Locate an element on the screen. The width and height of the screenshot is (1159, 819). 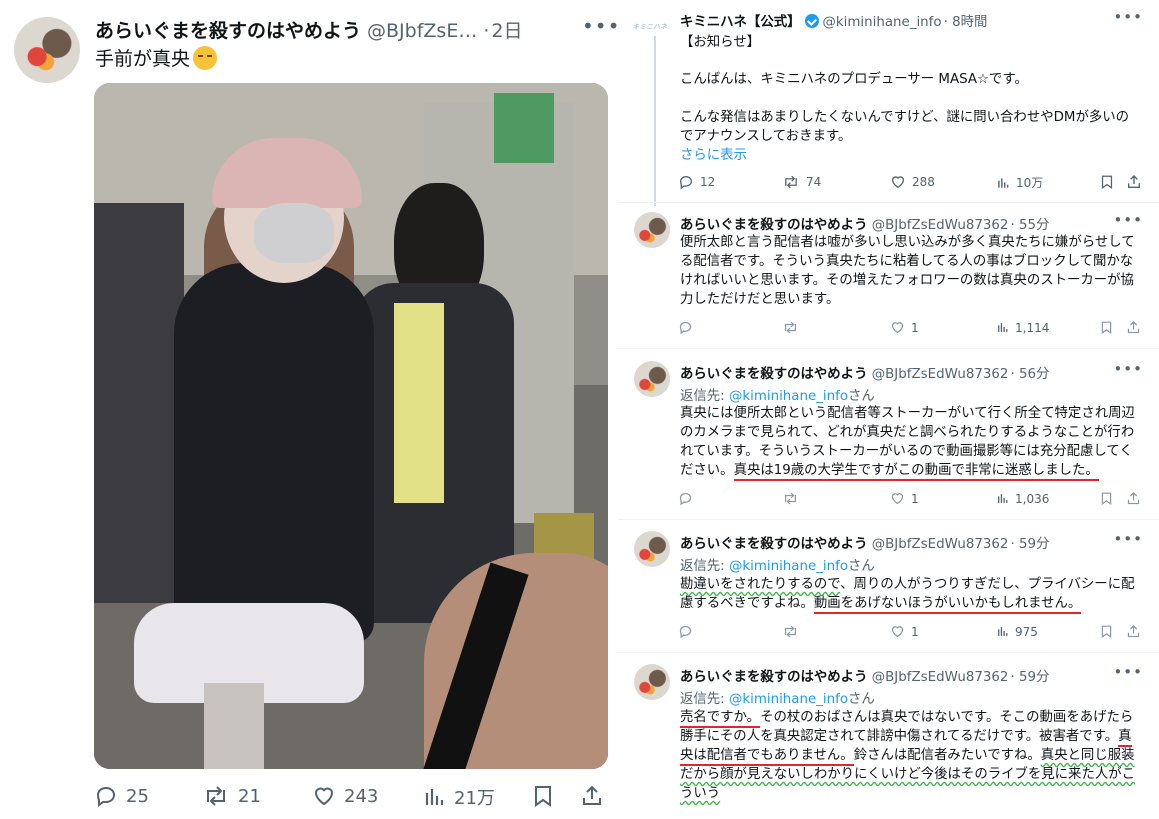
thread-connector is located at coordinates (655, 121).